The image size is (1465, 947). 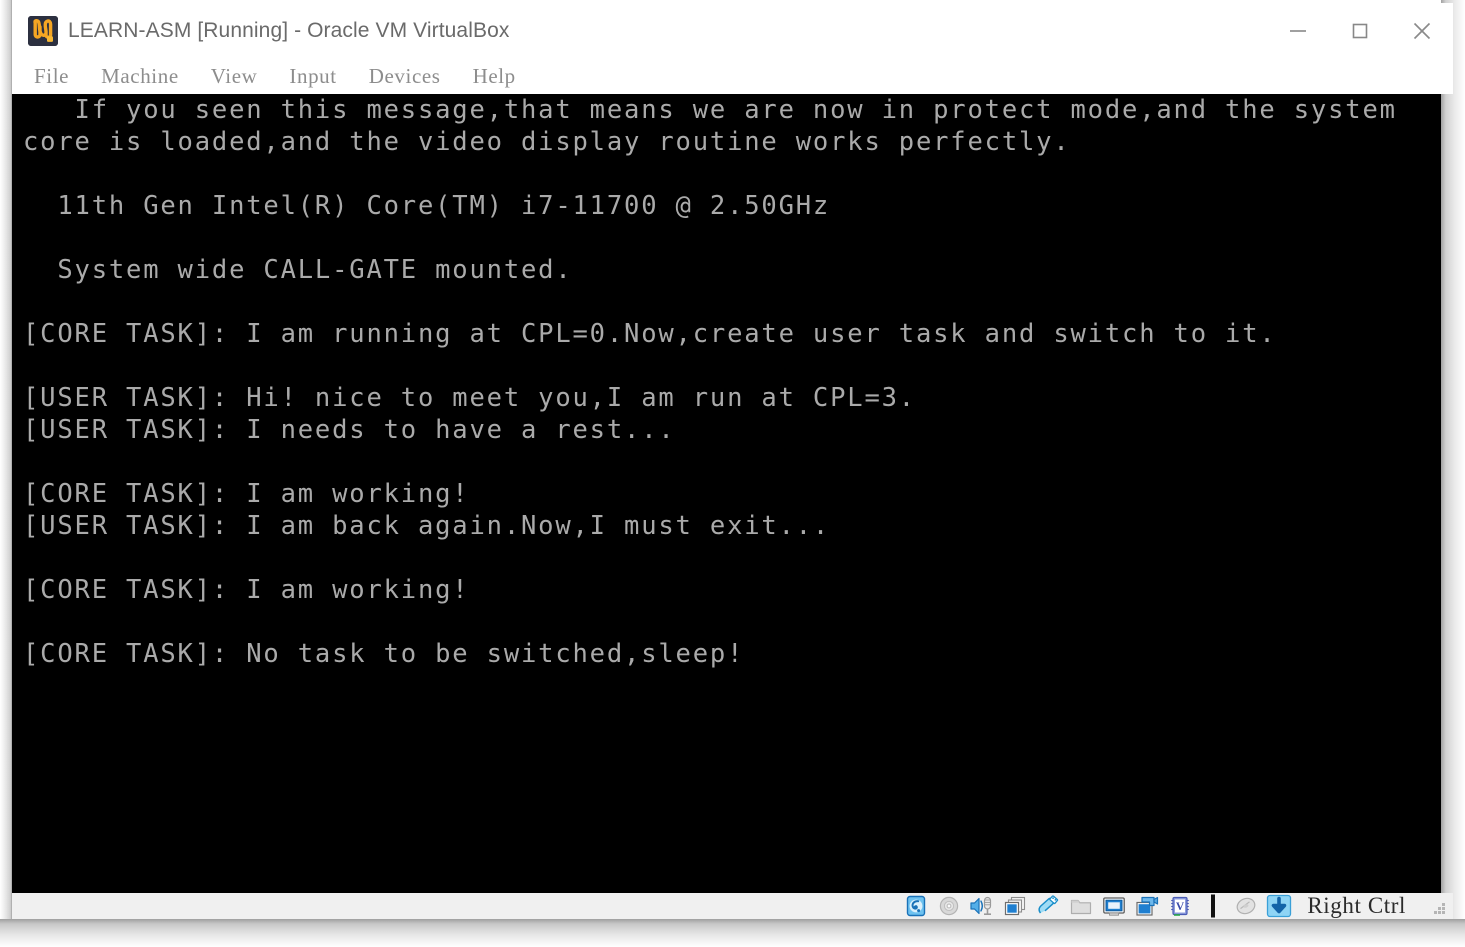 I want to click on virtualbox-logo-icon, so click(x=43, y=30).